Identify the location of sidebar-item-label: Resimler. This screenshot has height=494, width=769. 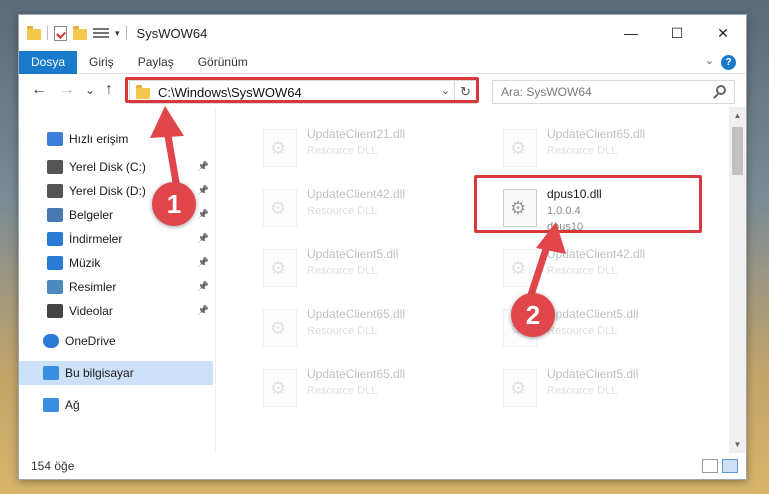
(93, 287).